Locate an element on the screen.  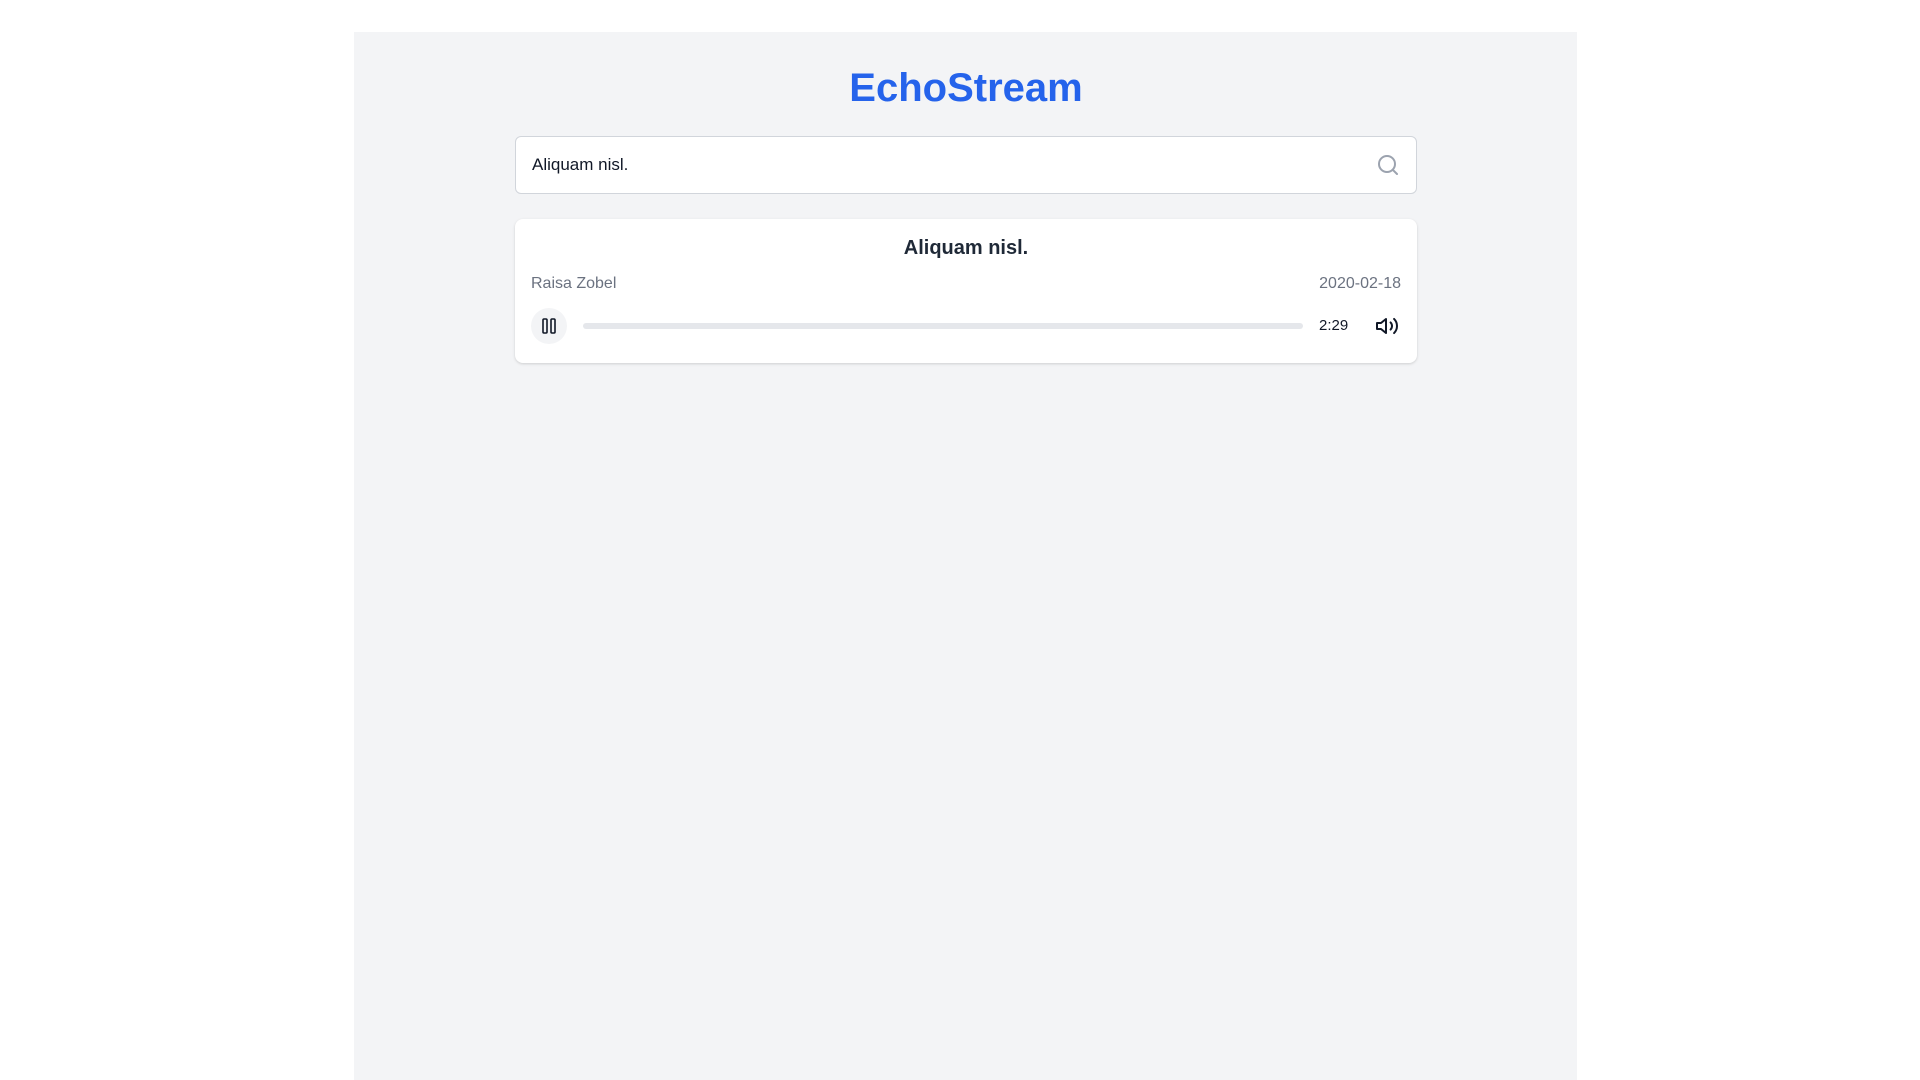
search-input is located at coordinates (942, 165).